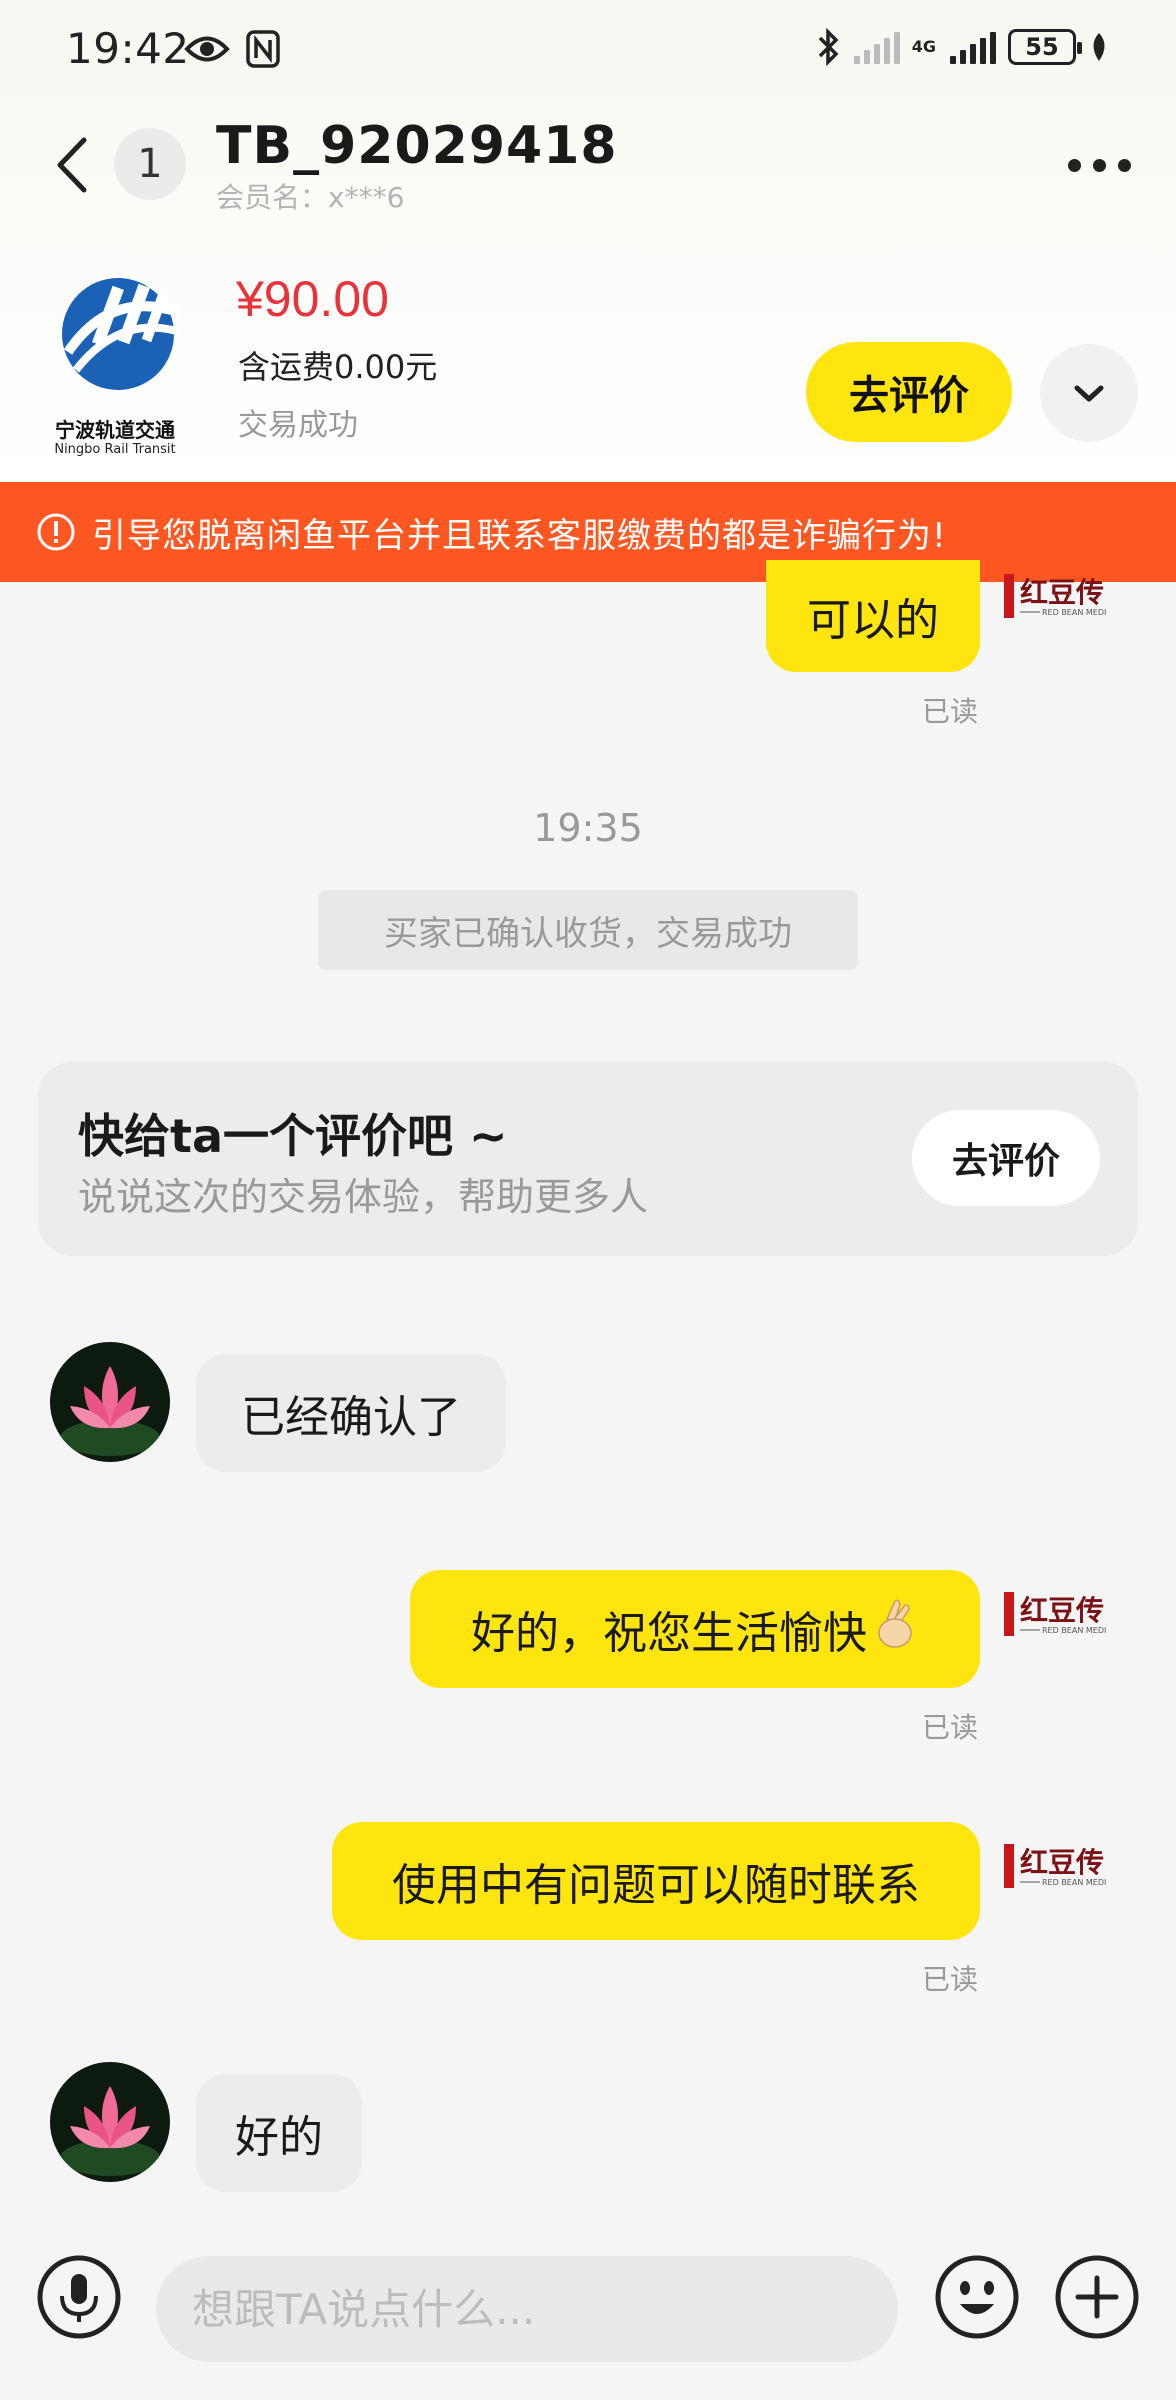 Image resolution: width=1176 pixels, height=2400 pixels. I want to click on fingers-crossed-emoji-icon, so click(896, 1629).